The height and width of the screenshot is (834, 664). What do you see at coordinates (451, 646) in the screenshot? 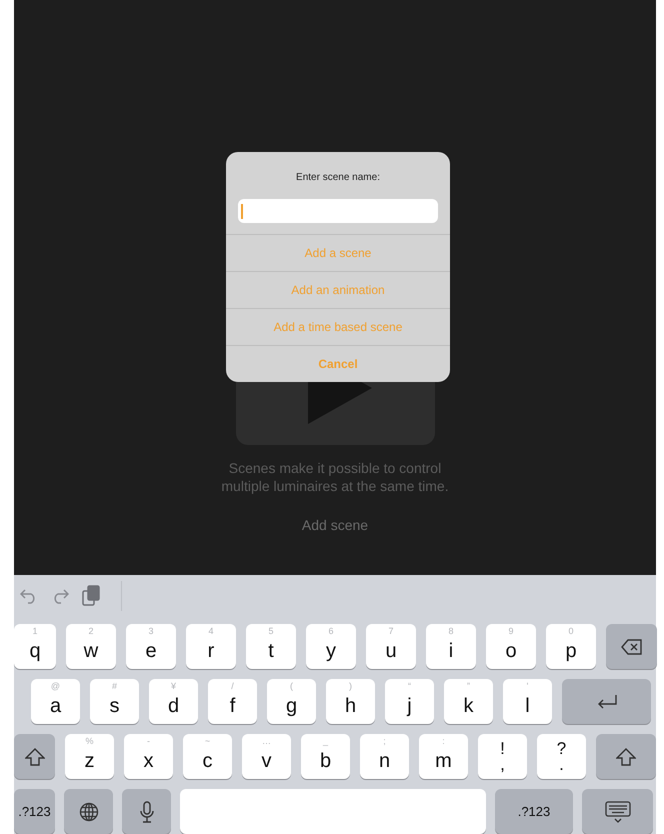
I see `letter-key: i 8` at bounding box center [451, 646].